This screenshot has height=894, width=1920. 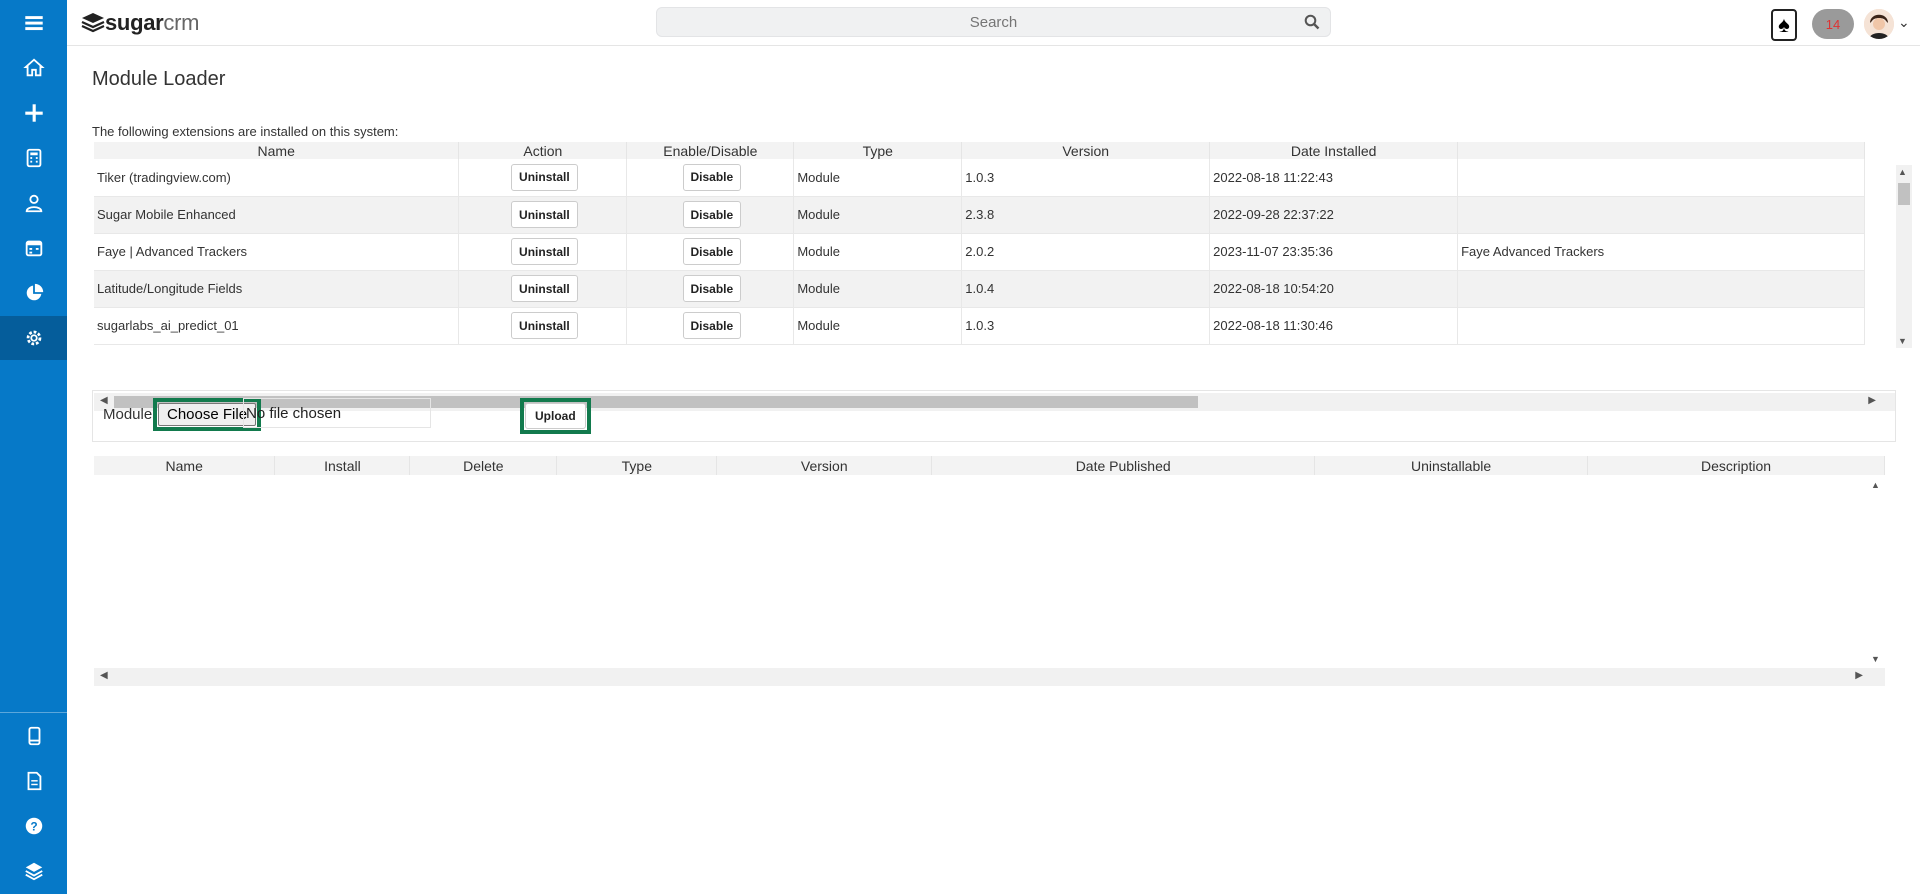 What do you see at coordinates (33, 293) in the screenshot?
I see `reports-button` at bounding box center [33, 293].